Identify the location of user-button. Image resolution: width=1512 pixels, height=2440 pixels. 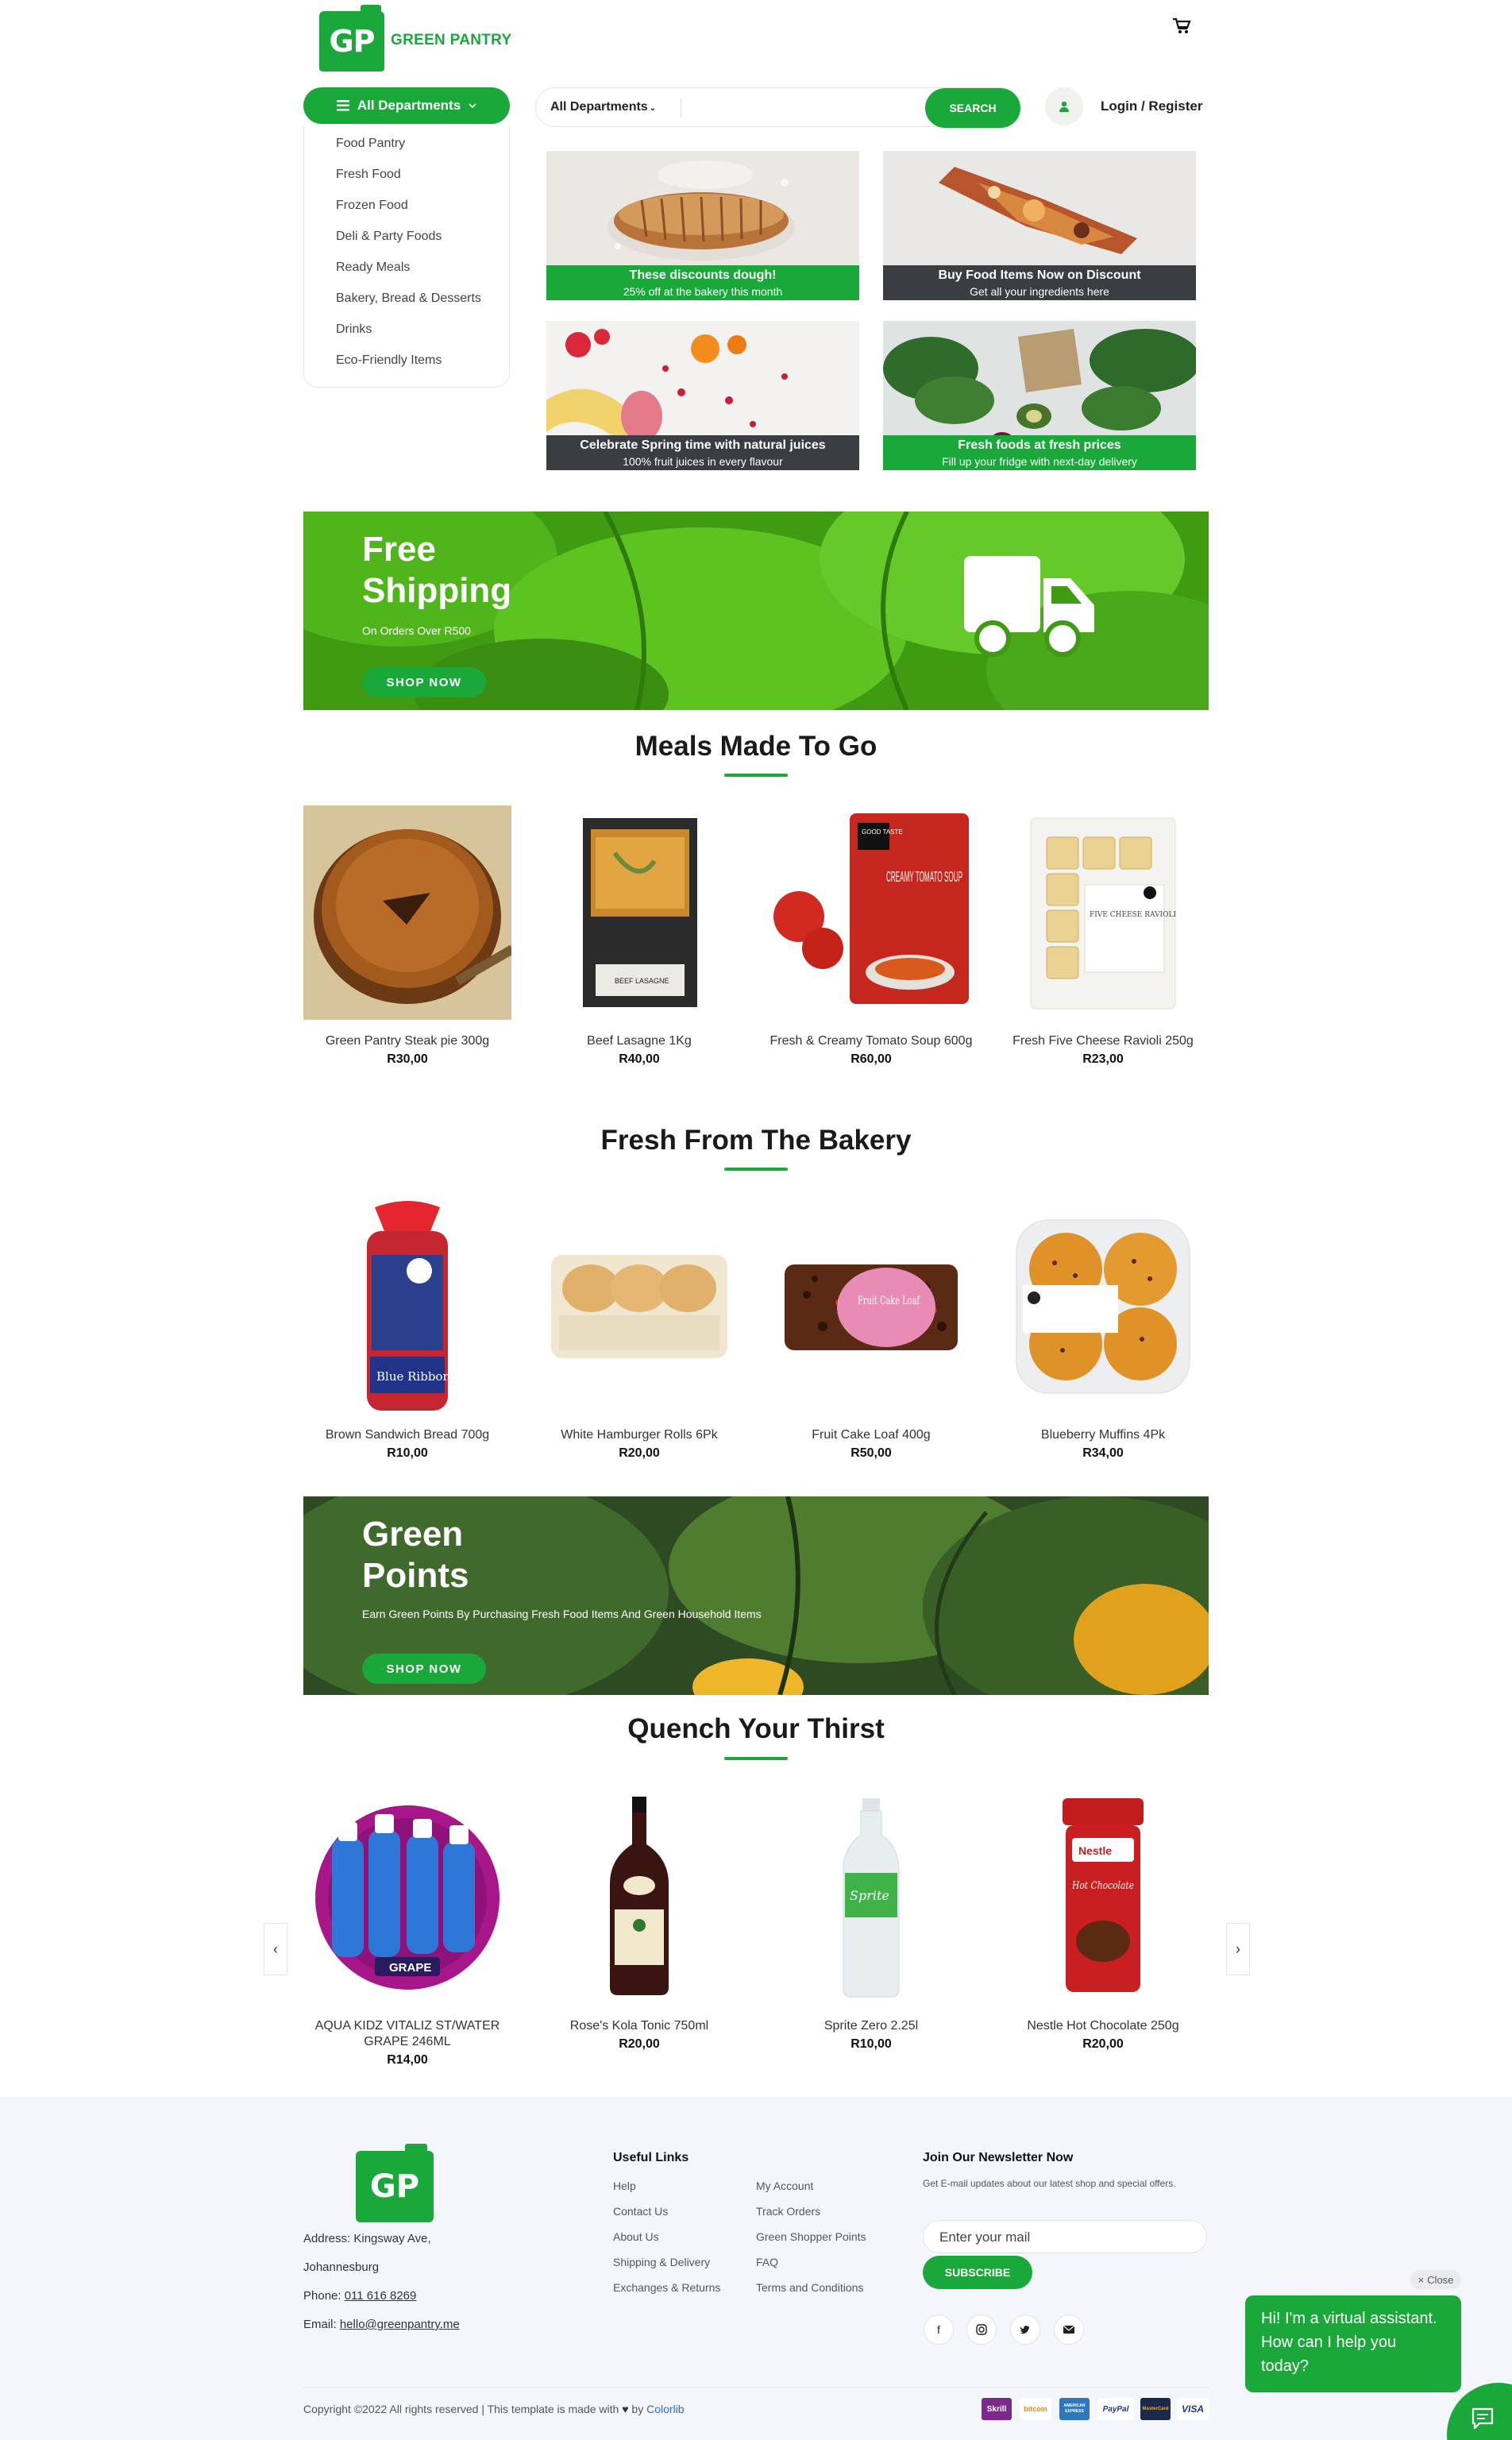
(1064, 106).